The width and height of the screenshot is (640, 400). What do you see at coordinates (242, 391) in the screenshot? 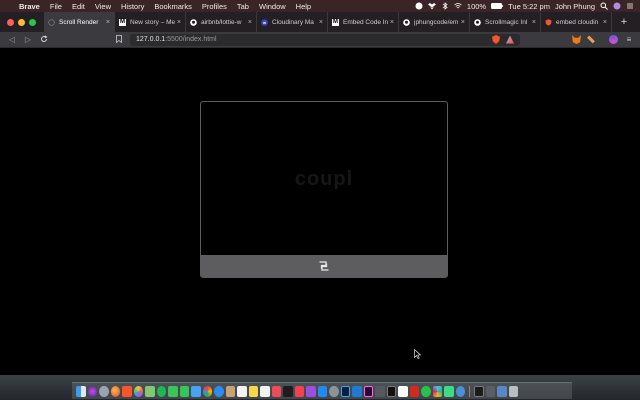
I see `calendar-icon` at bounding box center [242, 391].